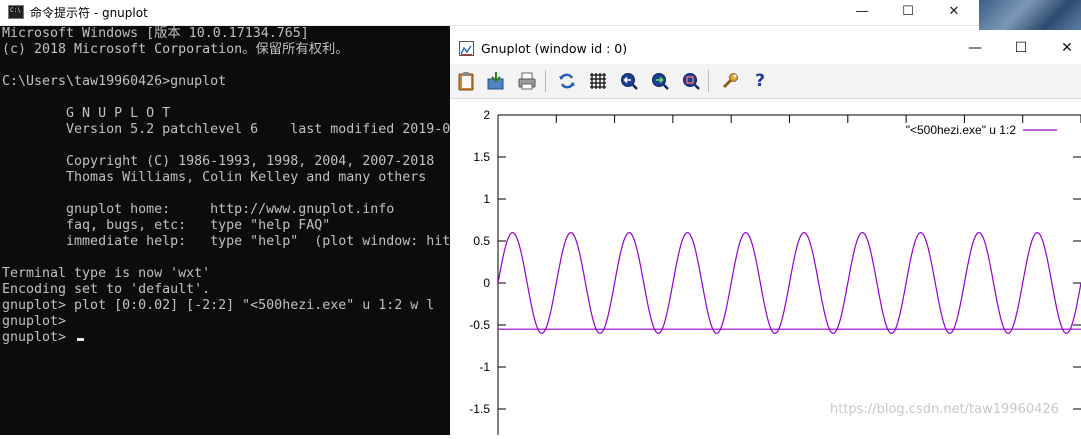 The width and height of the screenshot is (1081, 439). I want to click on text-cursor, so click(81, 339).